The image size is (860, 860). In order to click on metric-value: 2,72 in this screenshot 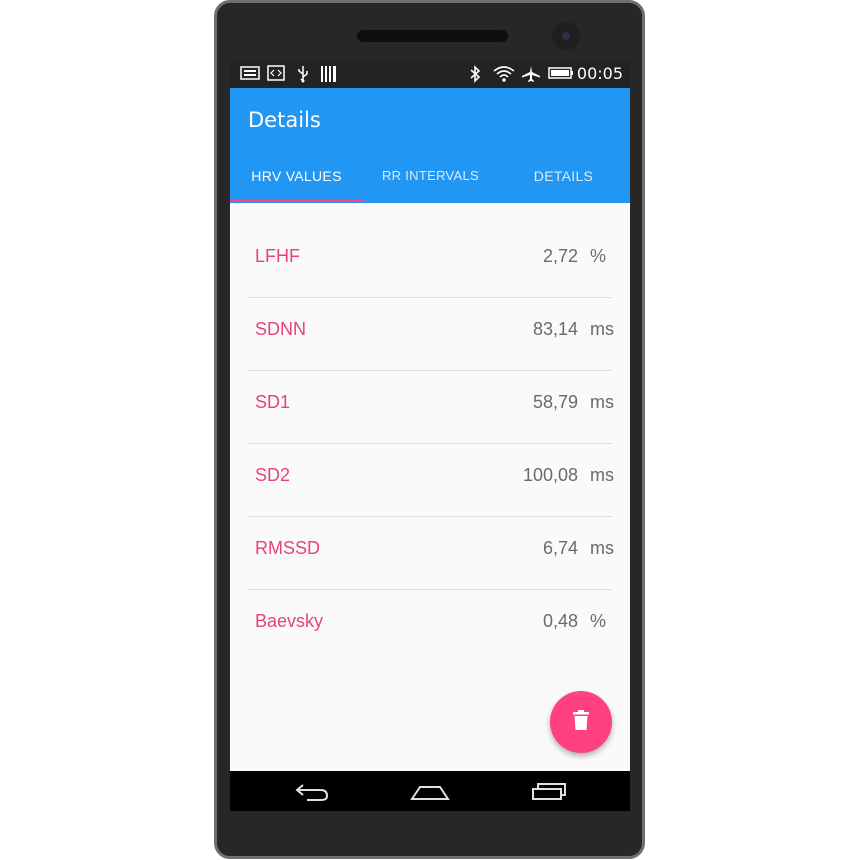, I will do `click(560, 256)`.